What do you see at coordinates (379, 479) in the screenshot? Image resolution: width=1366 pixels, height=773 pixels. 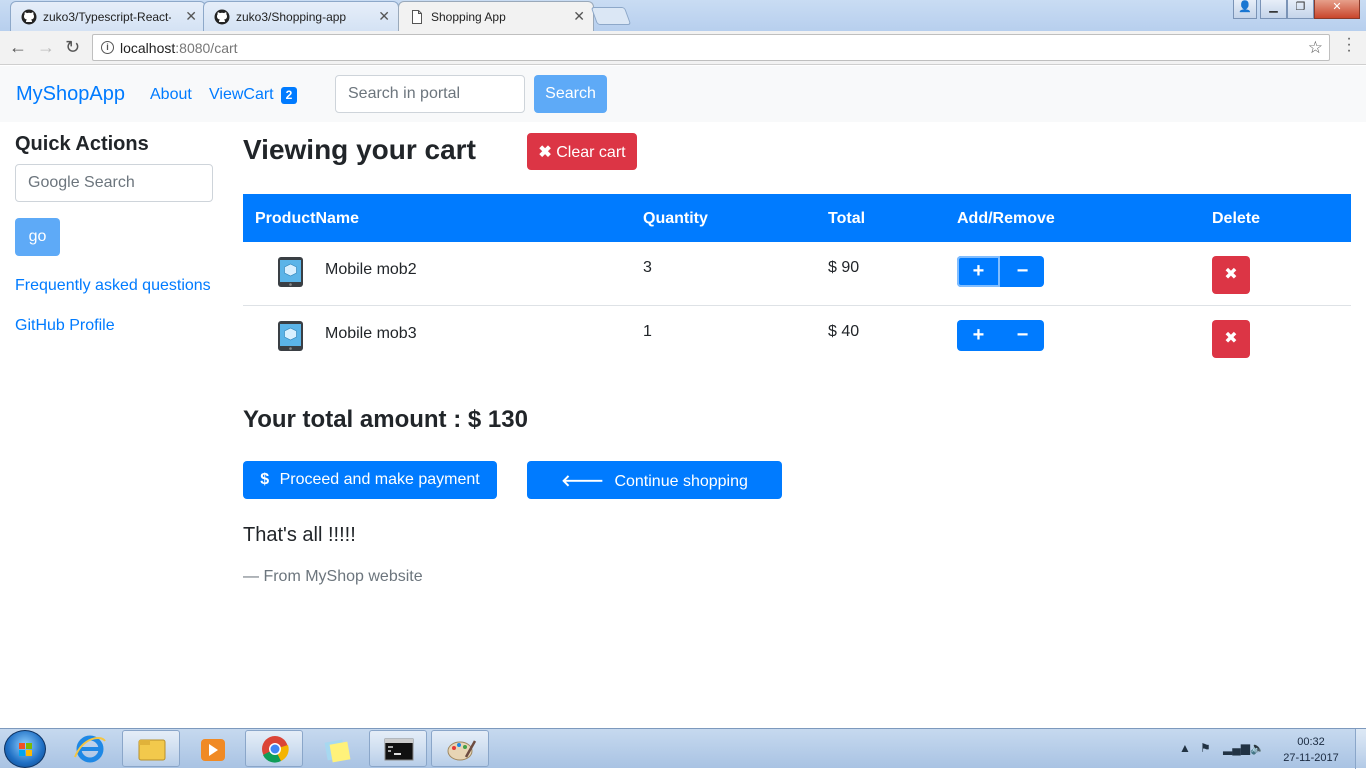 I see `proceed-payment-label: Proceed and make payment` at bounding box center [379, 479].